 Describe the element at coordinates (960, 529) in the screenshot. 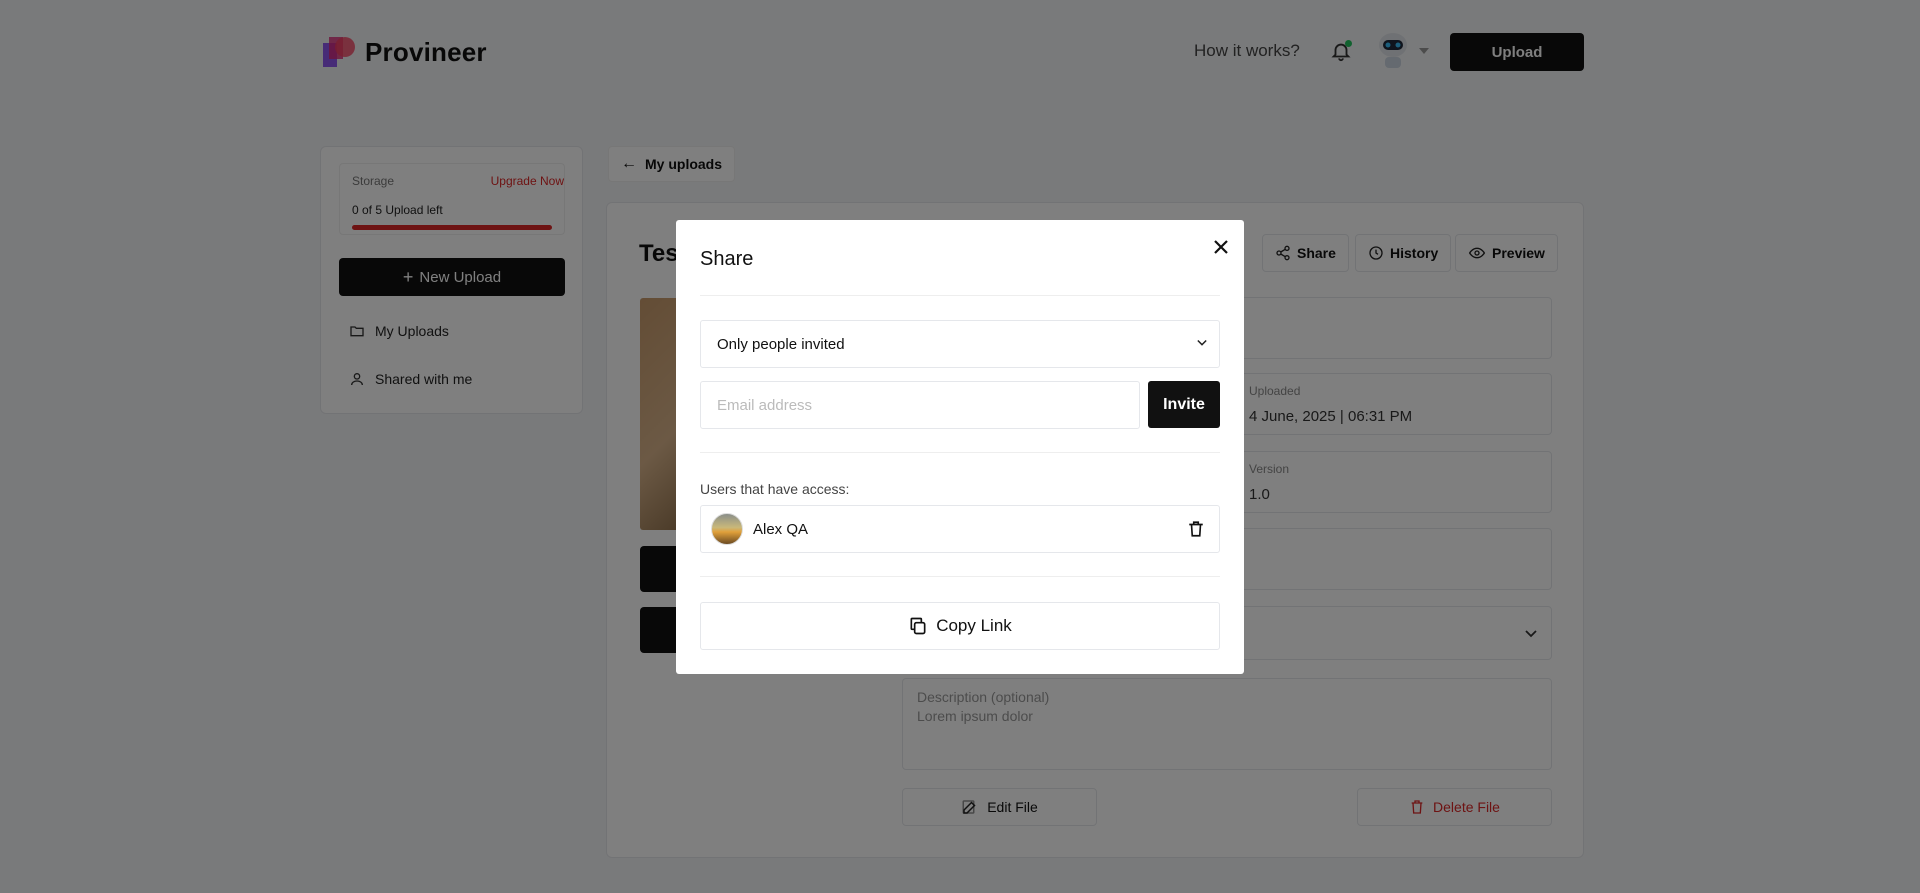

I see `list-item: Alex QA` at that location.